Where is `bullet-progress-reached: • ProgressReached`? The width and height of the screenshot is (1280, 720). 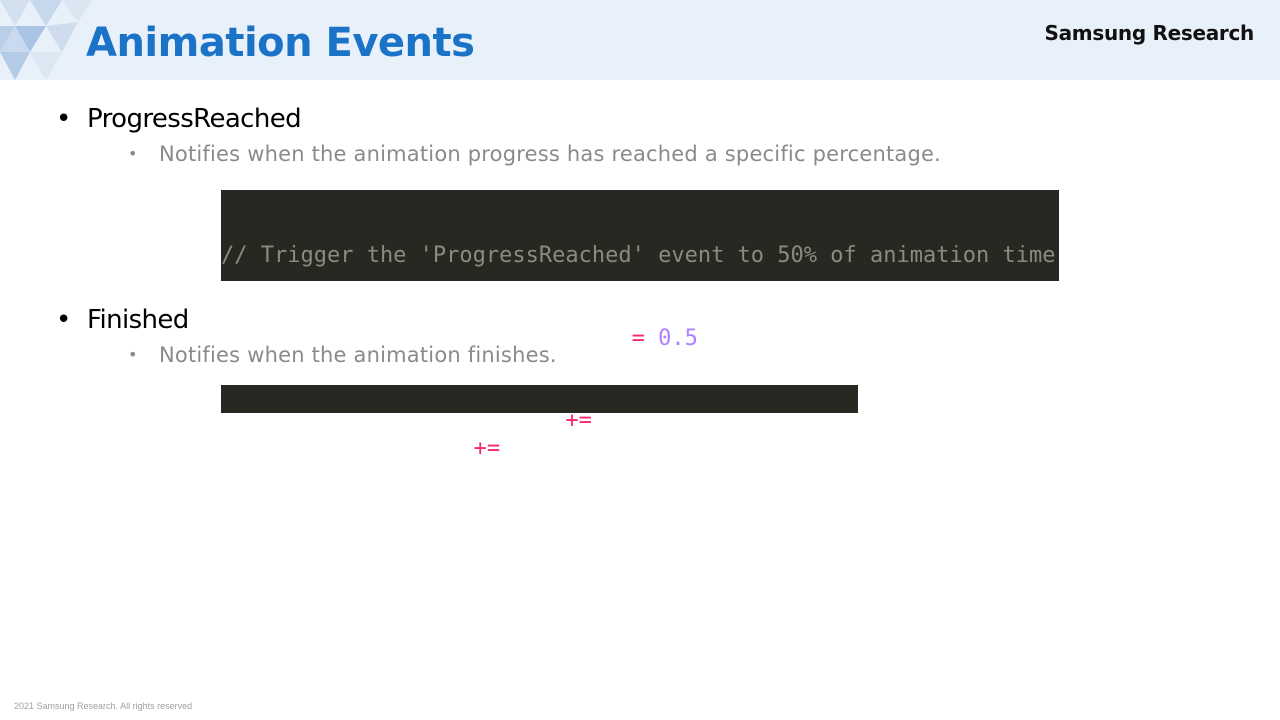 bullet-progress-reached: • ProgressReached is located at coordinates (179, 119).